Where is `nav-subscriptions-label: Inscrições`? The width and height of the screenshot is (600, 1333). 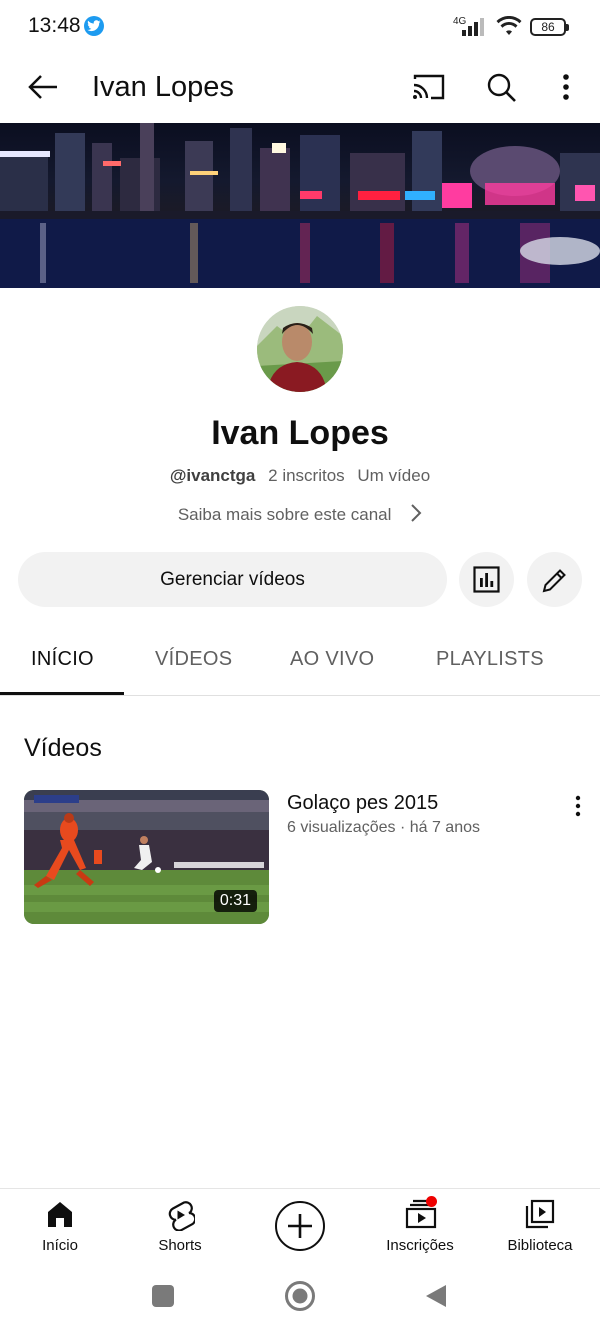 nav-subscriptions-label: Inscrições is located at coordinates (420, 1245).